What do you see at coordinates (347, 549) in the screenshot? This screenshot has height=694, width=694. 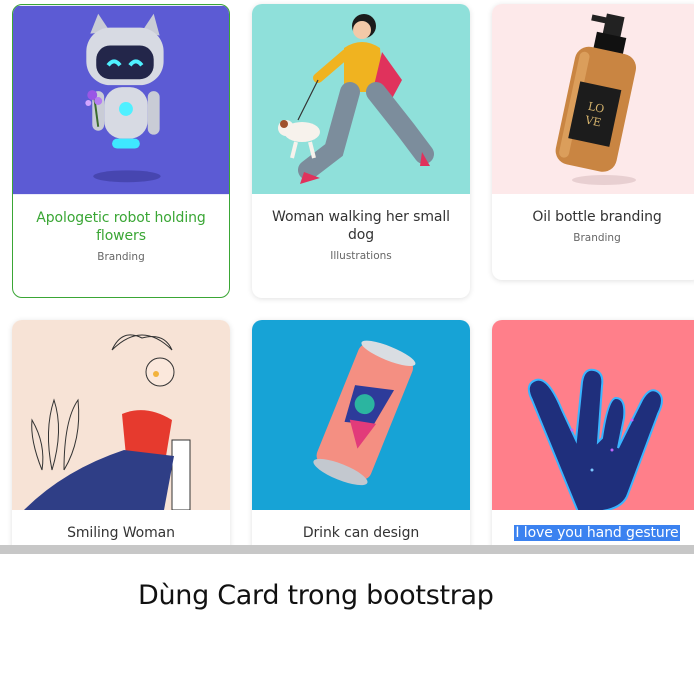 I see `horizontal-scrollbar` at bounding box center [347, 549].